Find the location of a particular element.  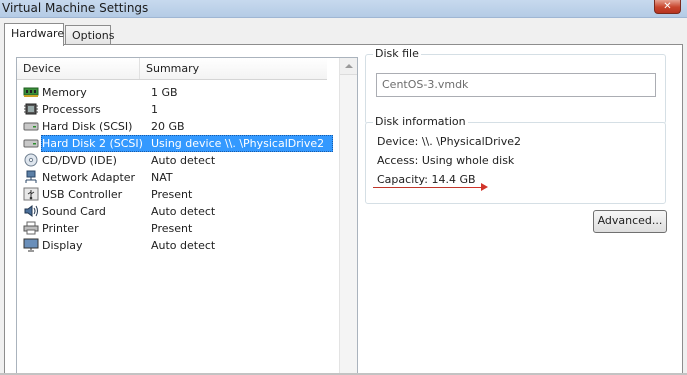

annotation-arrow-icon is located at coordinates (477, 187).